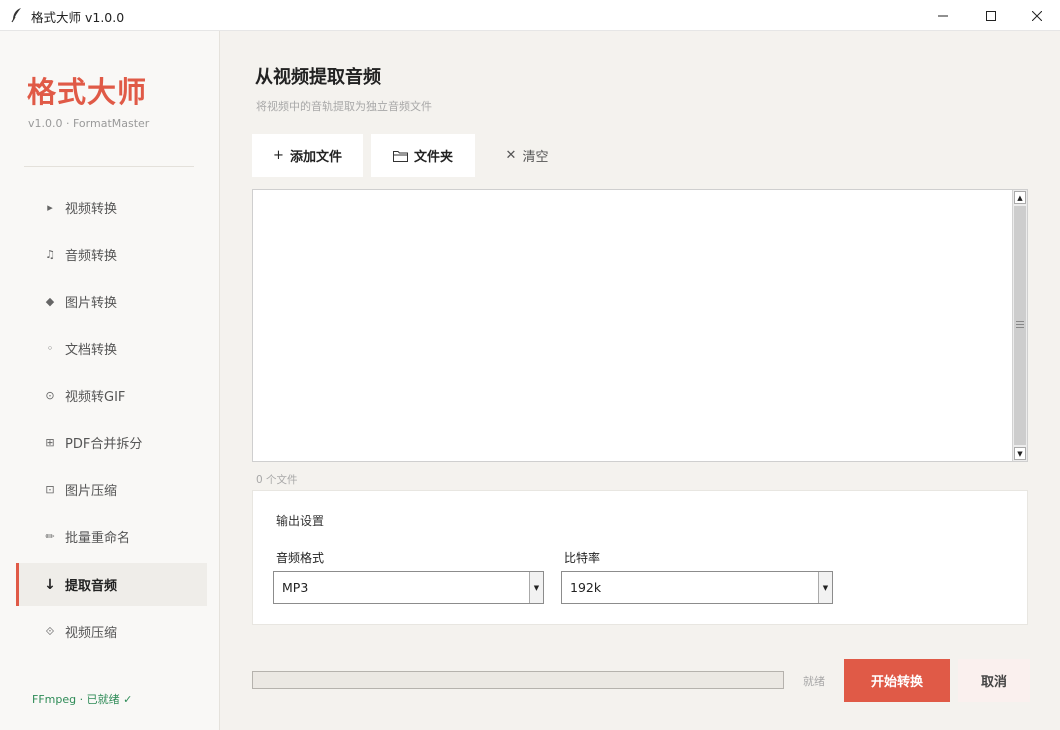  What do you see at coordinates (50, 584) in the screenshot?
I see `arrow-down-icon: ↓` at bounding box center [50, 584].